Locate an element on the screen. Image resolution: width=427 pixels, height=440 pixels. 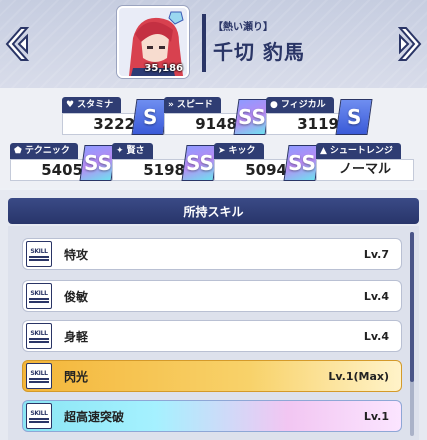
chevron-left-icon is located at coordinates (17, 44).